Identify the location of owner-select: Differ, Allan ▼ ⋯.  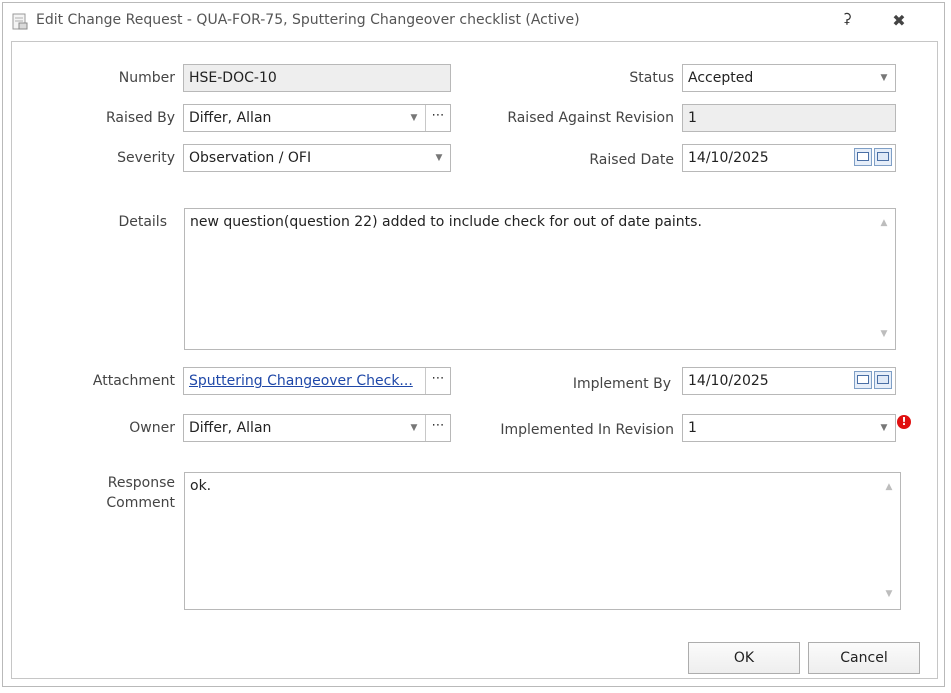
(317, 428).